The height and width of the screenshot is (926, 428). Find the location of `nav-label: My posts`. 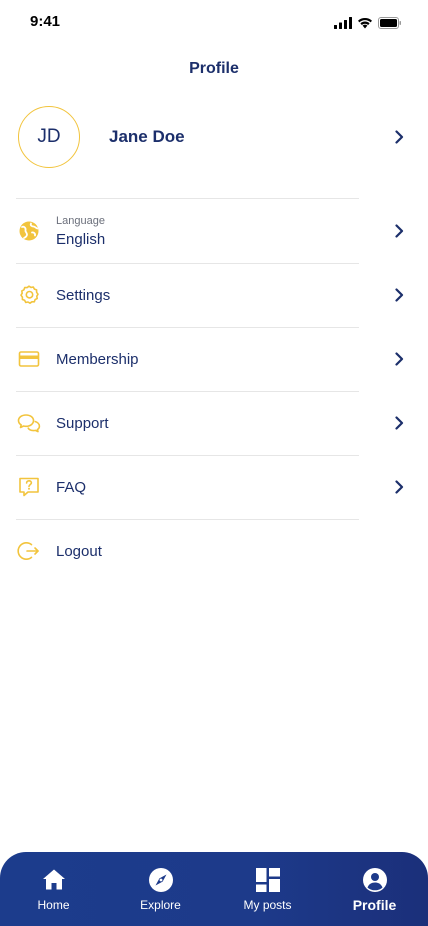

nav-label: My posts is located at coordinates (267, 905).